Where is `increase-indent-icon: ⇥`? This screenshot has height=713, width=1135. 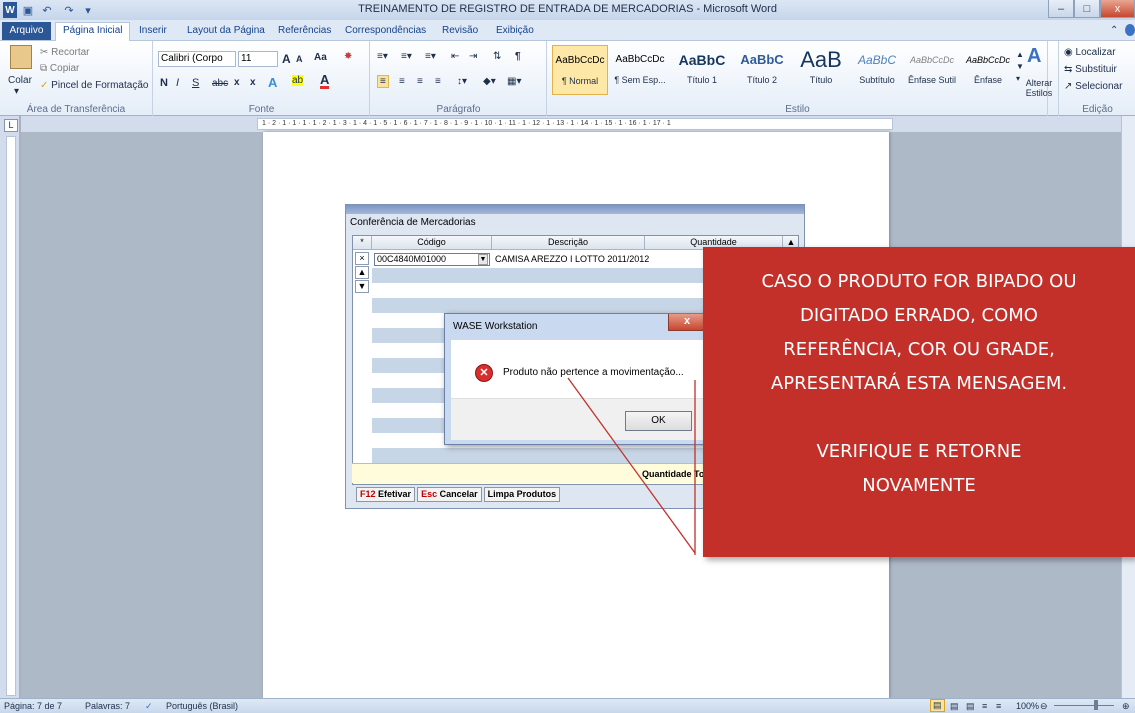 increase-indent-icon: ⇥ is located at coordinates (473, 56).